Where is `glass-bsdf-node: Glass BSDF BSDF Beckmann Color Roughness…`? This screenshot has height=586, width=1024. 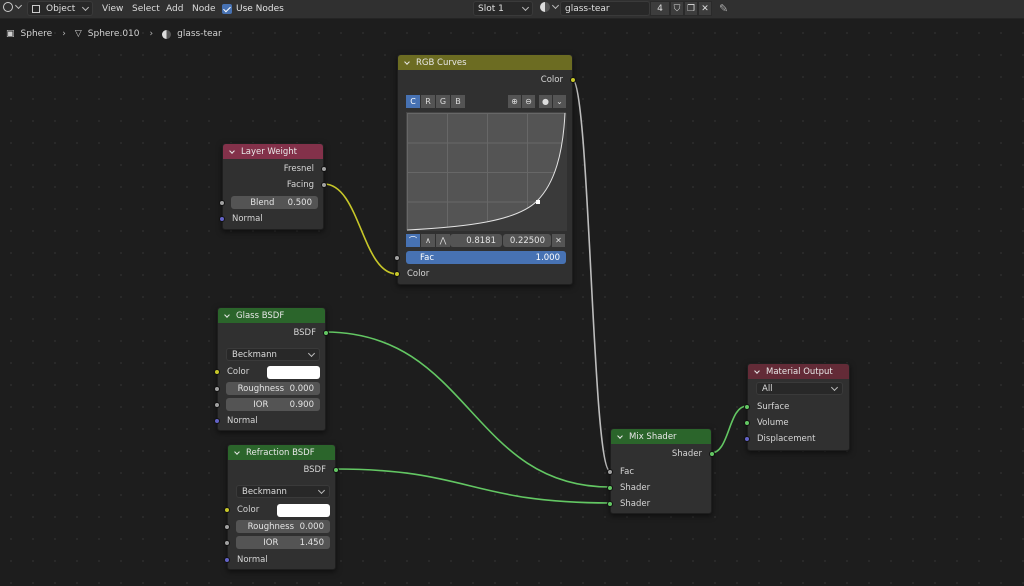
glass-bsdf-node: Glass BSDF BSDF Beckmann Color Roughness… is located at coordinates (271, 369).